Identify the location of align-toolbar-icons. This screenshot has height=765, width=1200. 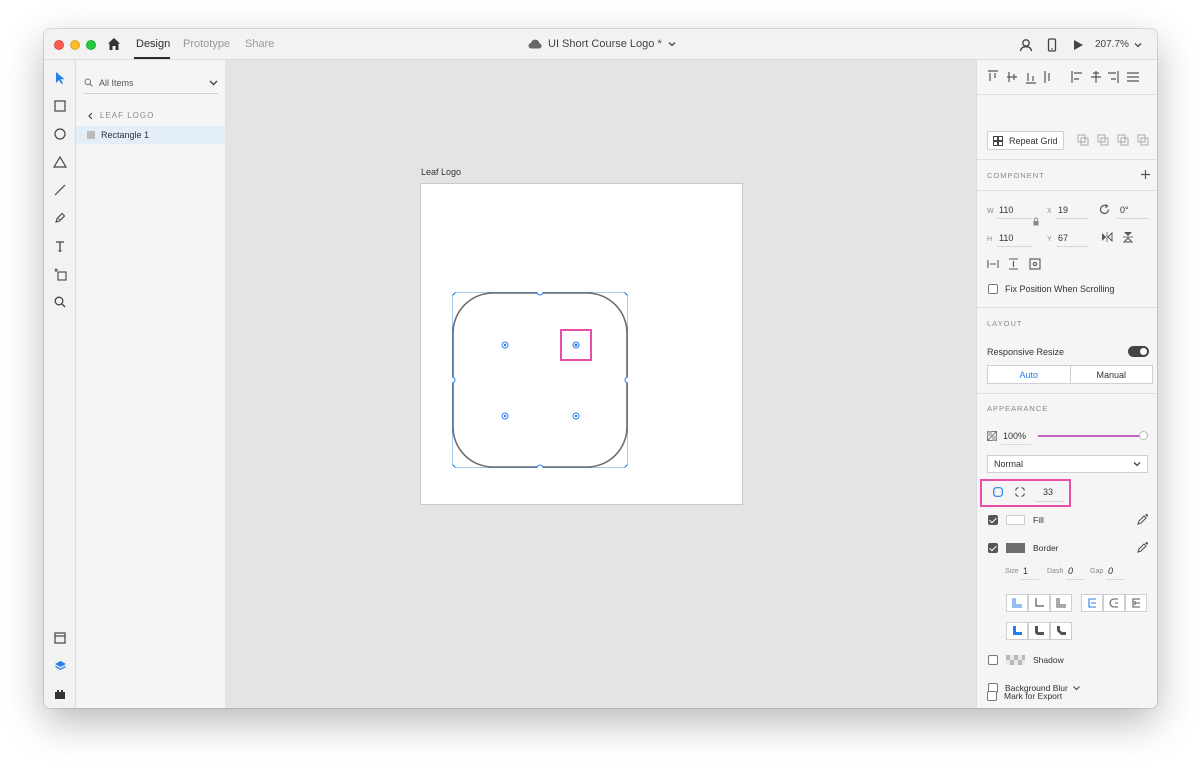
(1069, 77).